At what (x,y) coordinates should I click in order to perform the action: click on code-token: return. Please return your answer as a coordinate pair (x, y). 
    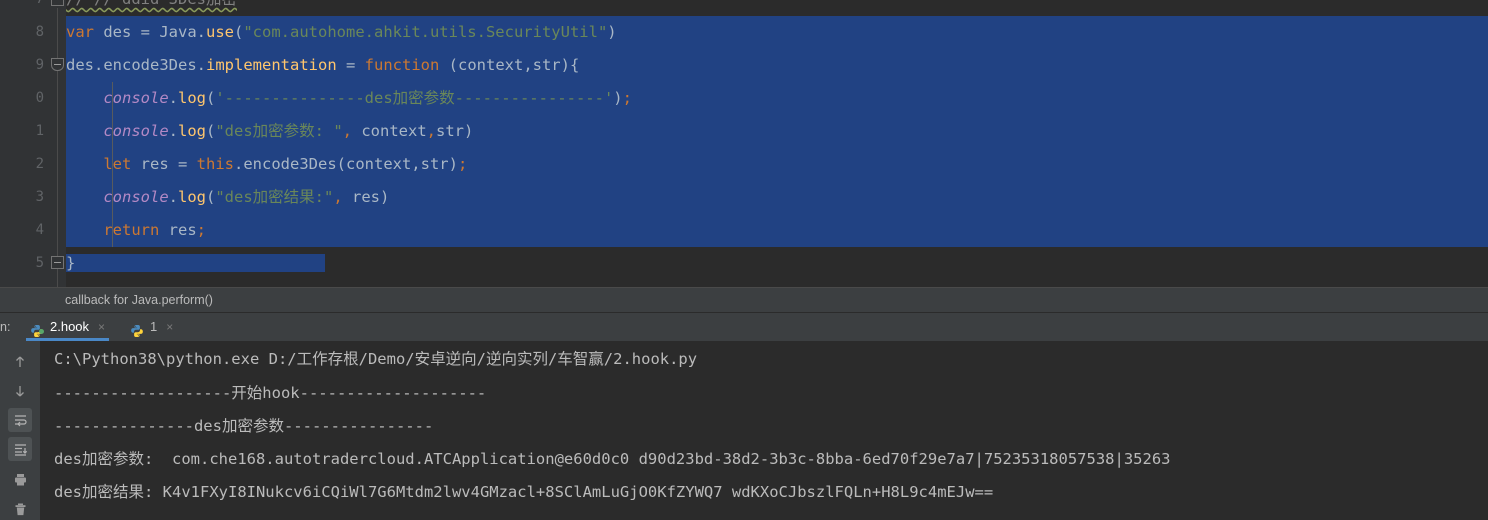
    Looking at the image, I should click on (136, 230).